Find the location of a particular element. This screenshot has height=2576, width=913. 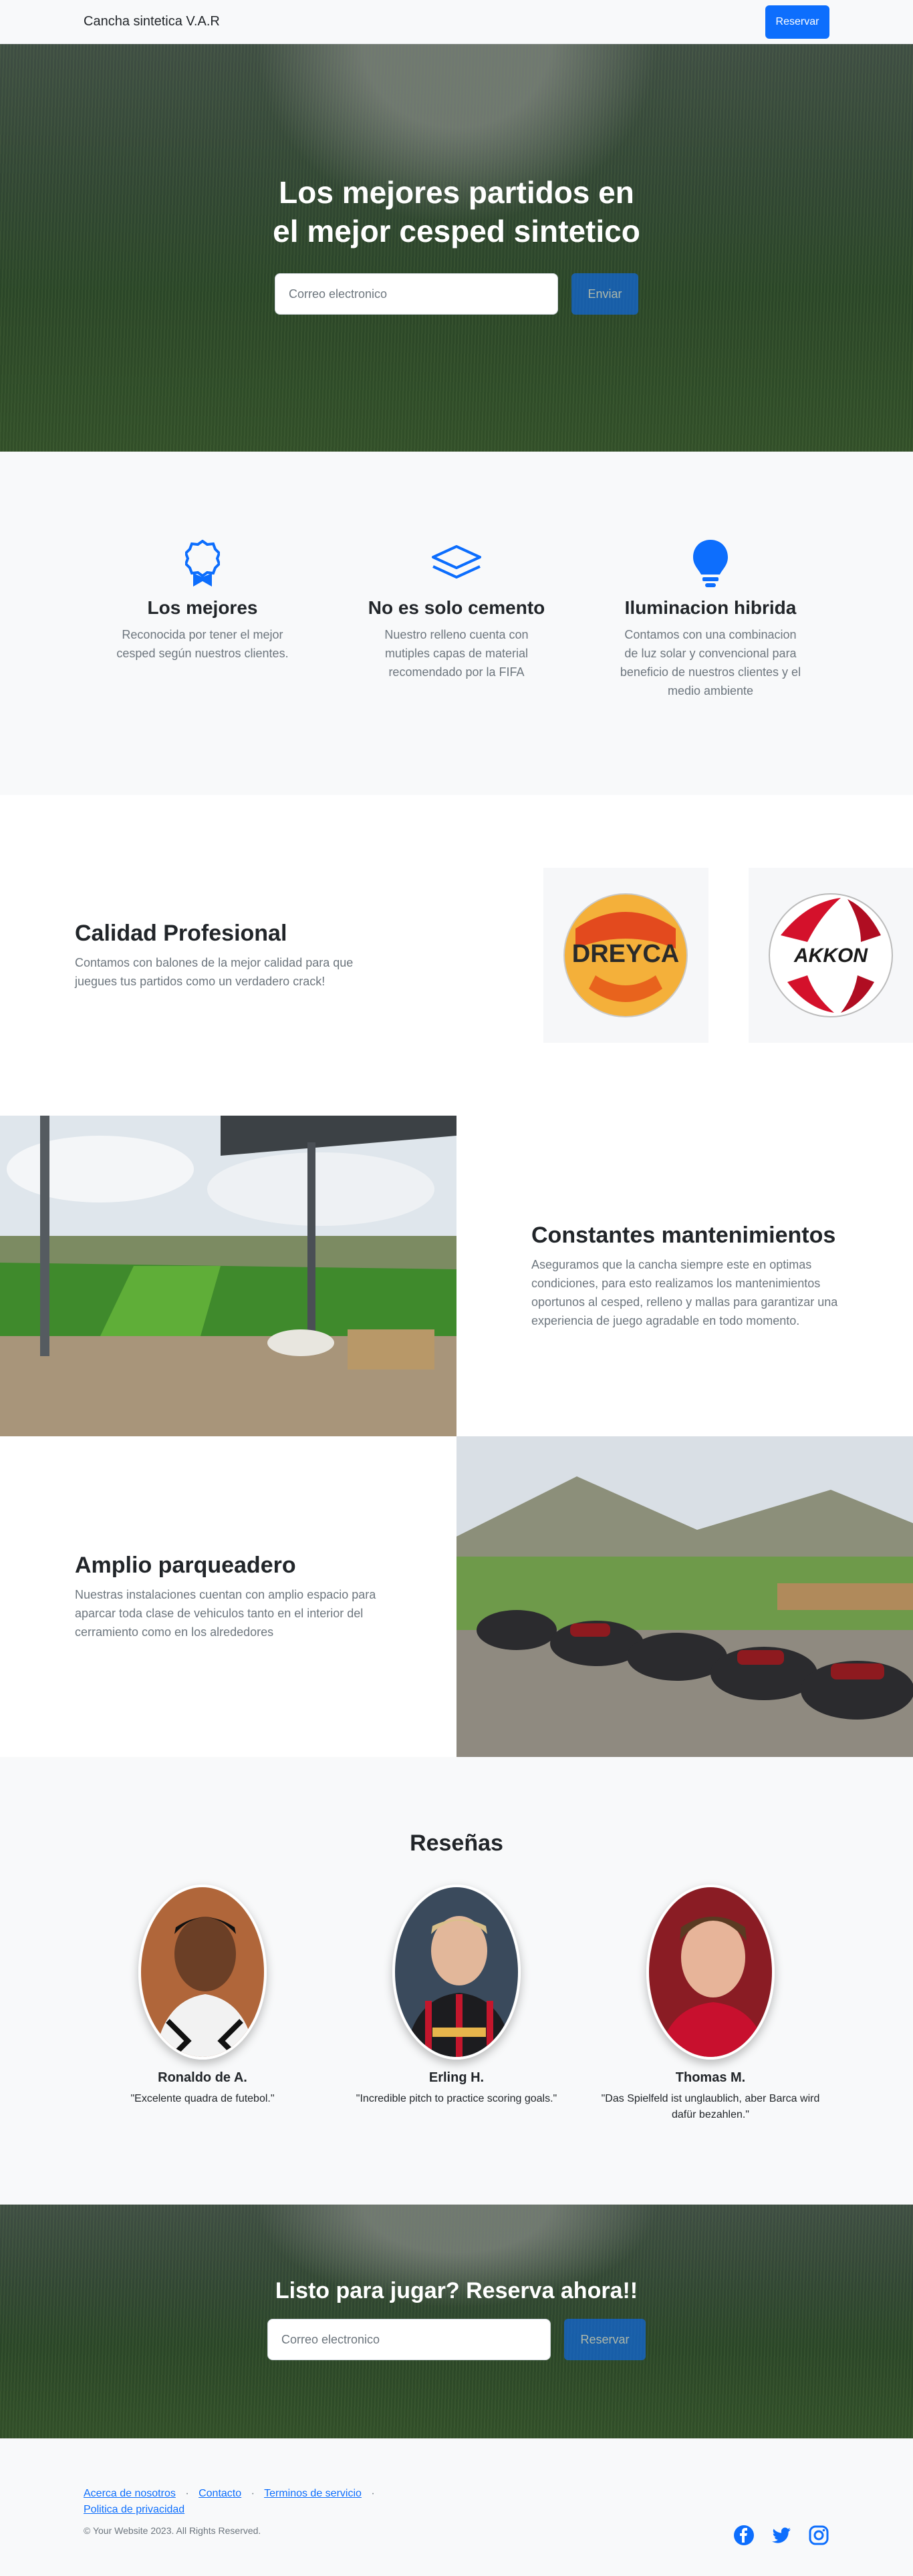

social-links is located at coordinates (781, 2532).